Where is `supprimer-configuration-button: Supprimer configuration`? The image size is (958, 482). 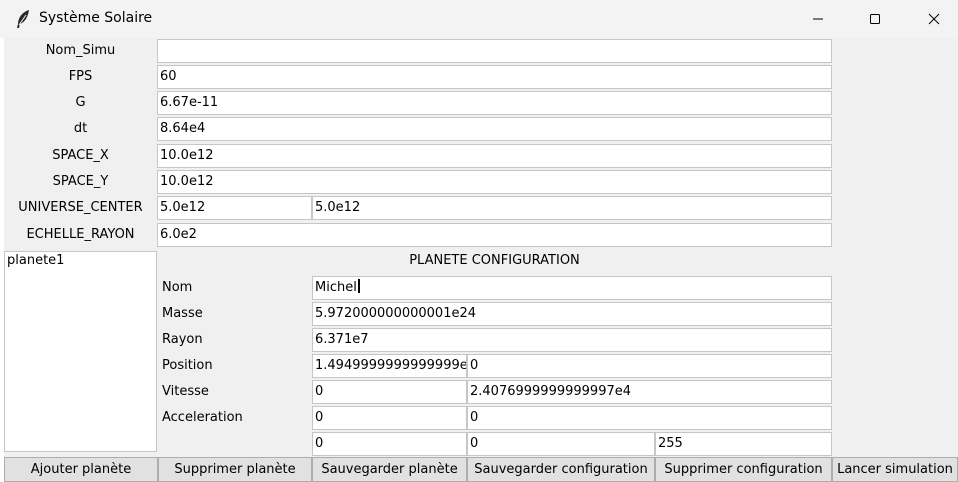
supprimer-configuration-button: Supprimer configuration is located at coordinates (743, 469).